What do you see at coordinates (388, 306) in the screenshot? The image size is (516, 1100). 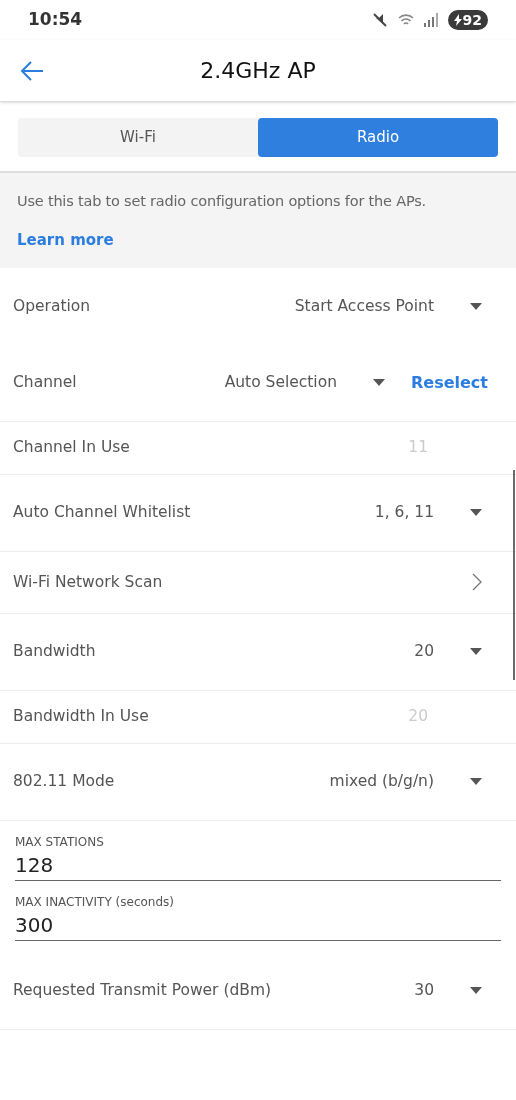 I see `dropdown: Start Access Point` at bounding box center [388, 306].